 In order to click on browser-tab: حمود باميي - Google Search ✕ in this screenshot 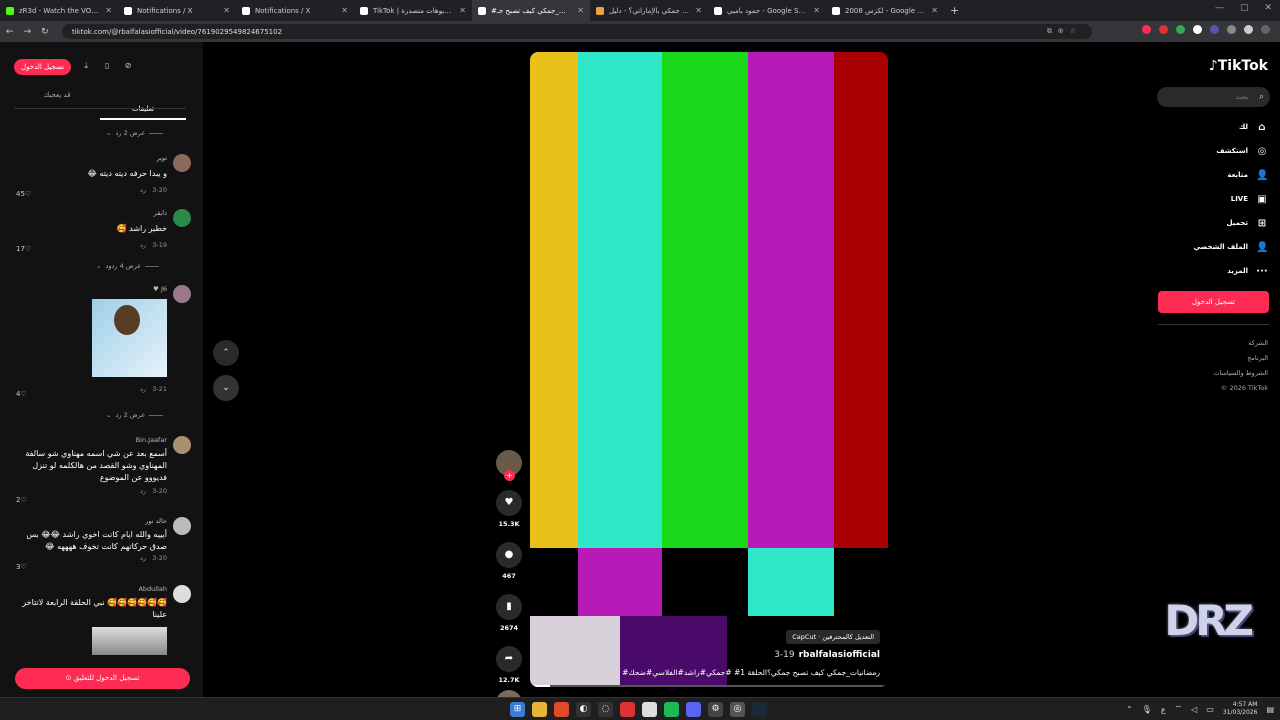, I will do `click(767, 10)`.